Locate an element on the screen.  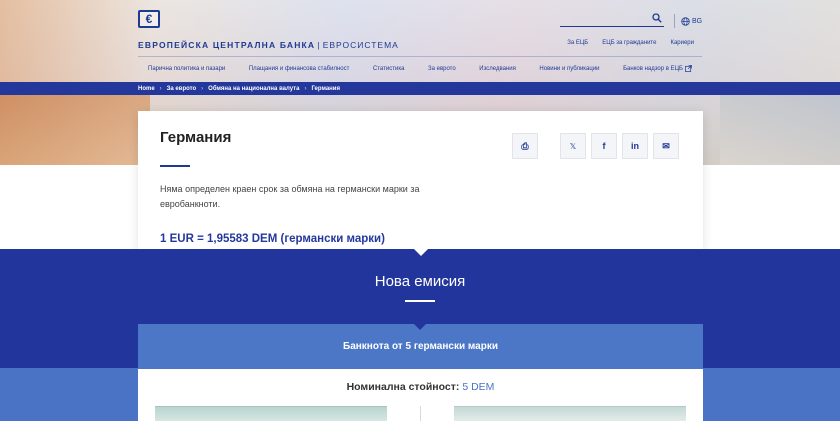
language-selector: BG is located at coordinates (688, 21).